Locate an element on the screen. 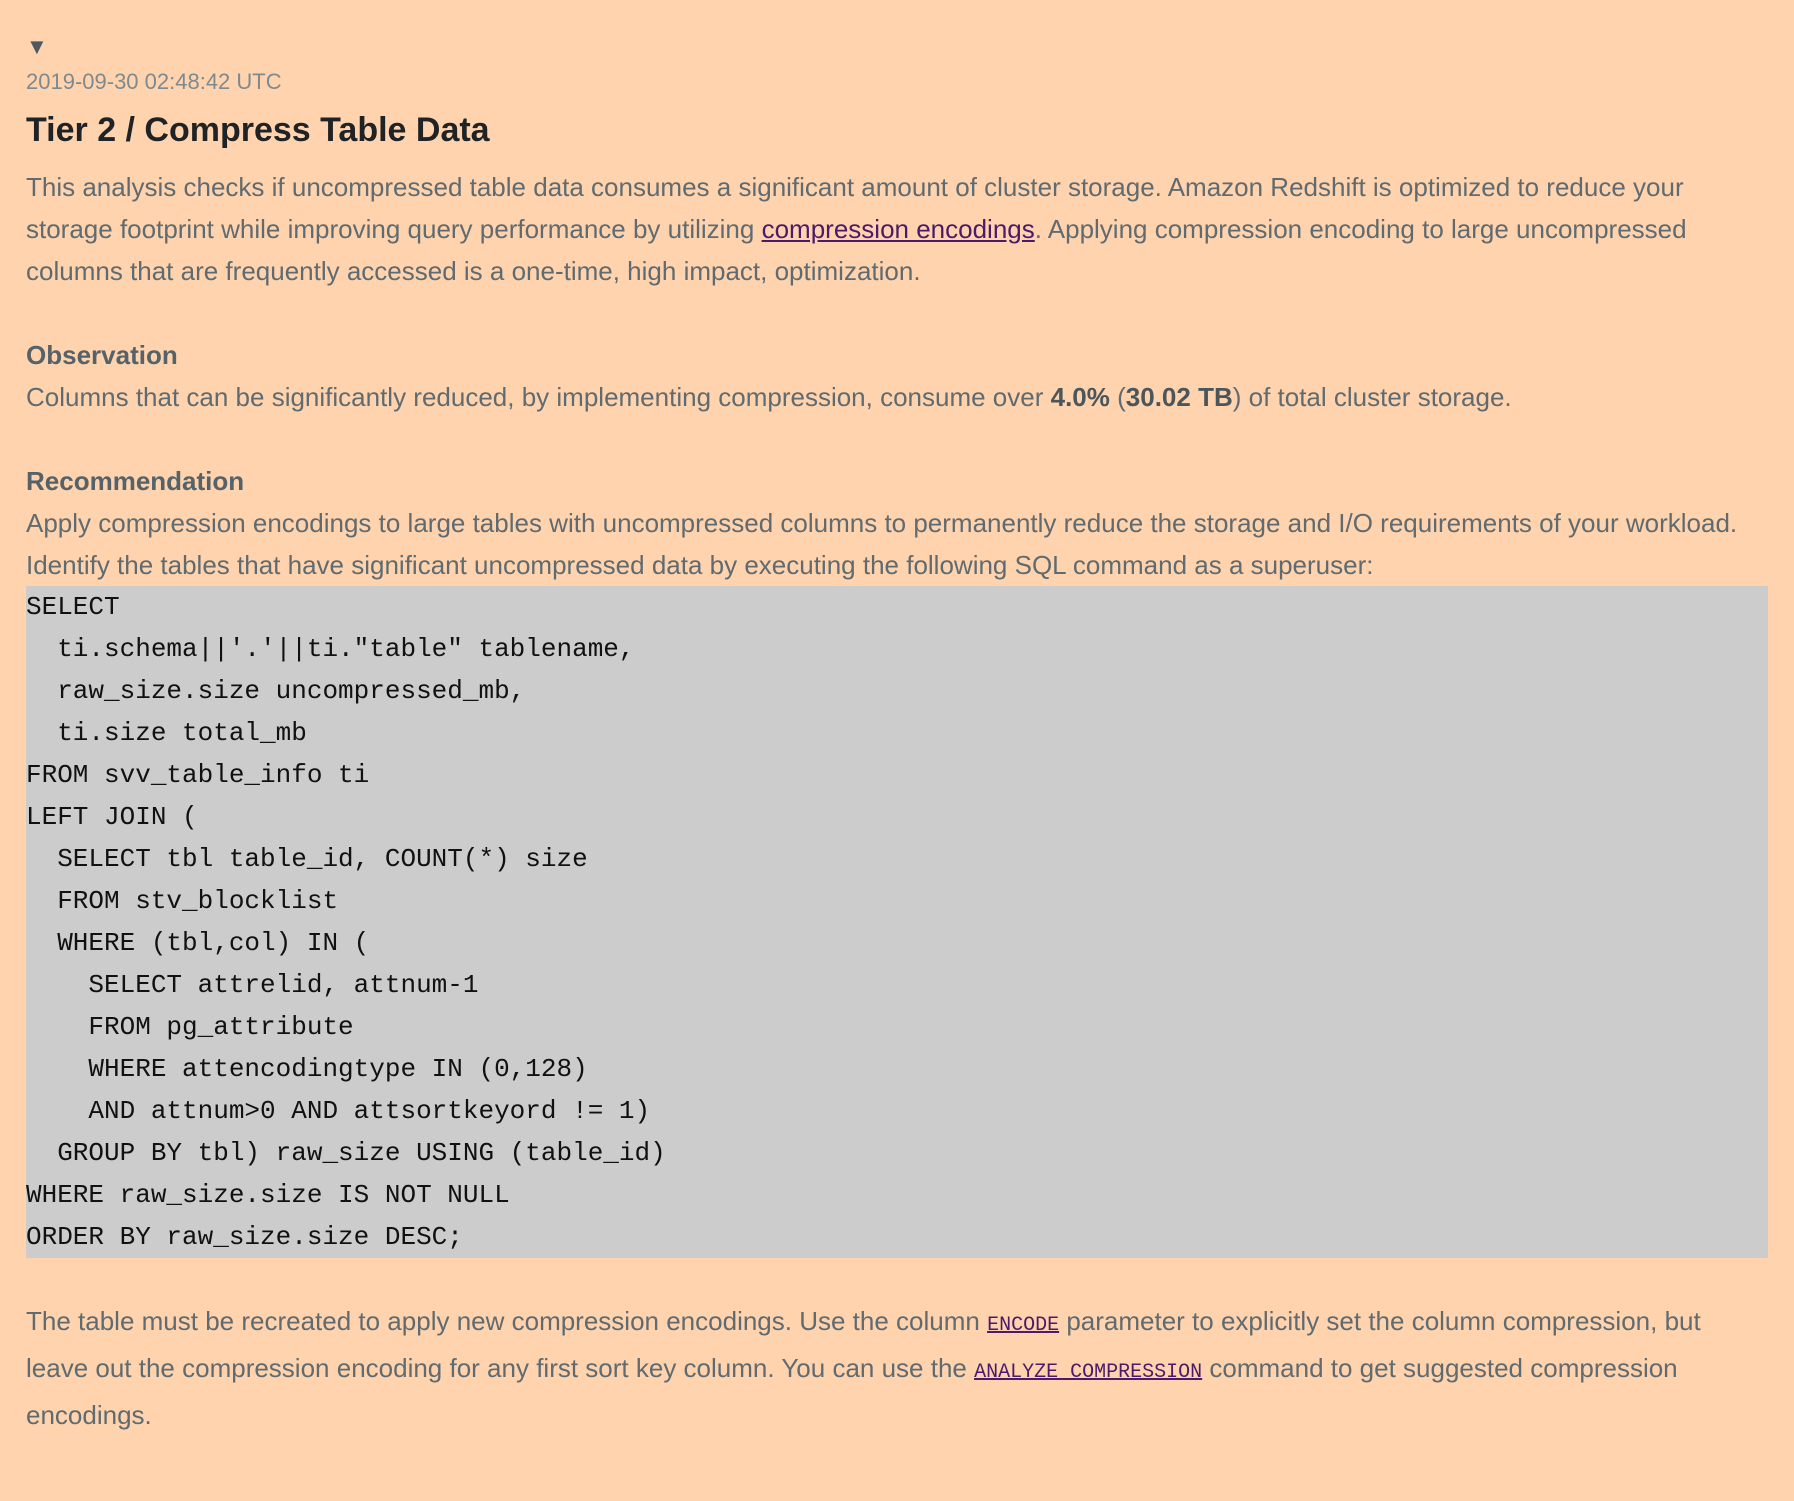  timestamp: 2019-09-30 02:48:42 UTC is located at coordinates (154, 81).